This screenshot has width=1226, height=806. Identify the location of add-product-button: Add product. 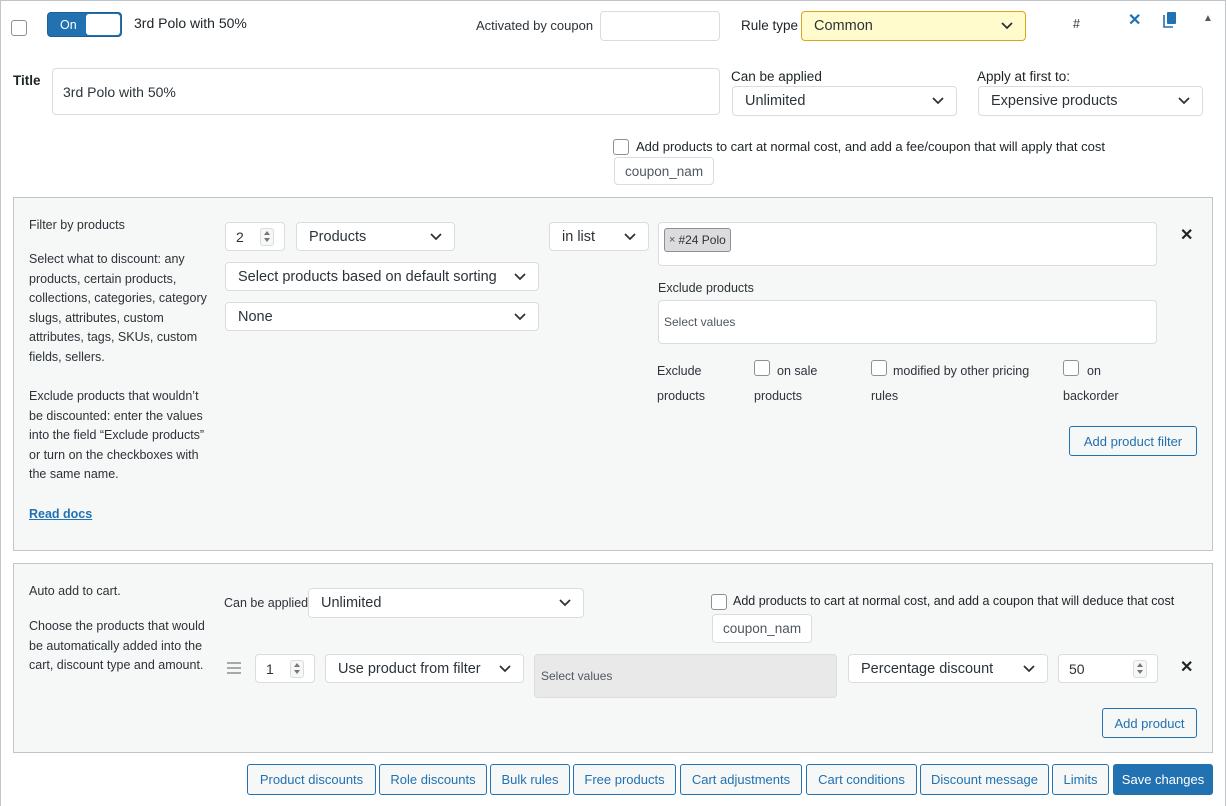
(1149, 723).